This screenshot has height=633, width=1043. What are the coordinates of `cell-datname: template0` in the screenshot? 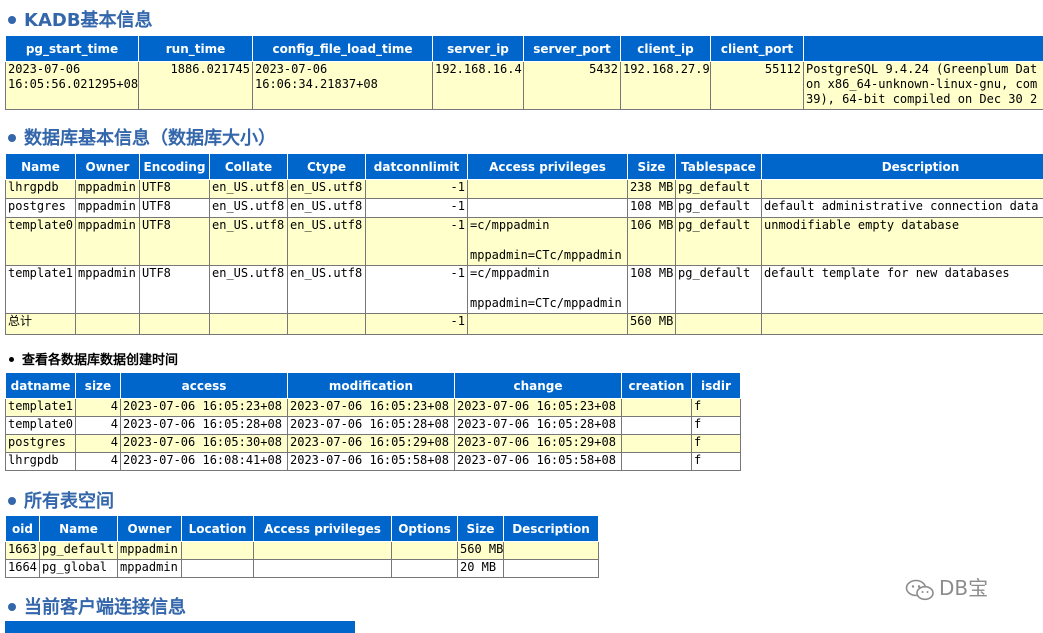 It's located at (41, 426).